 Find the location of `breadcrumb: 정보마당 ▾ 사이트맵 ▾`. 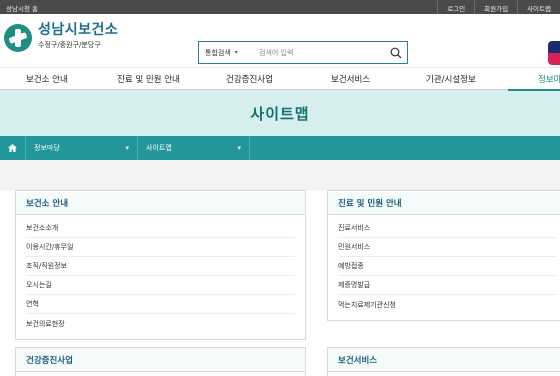

breadcrumb: 정보마당 ▾ 사이트맵 ▾ is located at coordinates (280, 148).